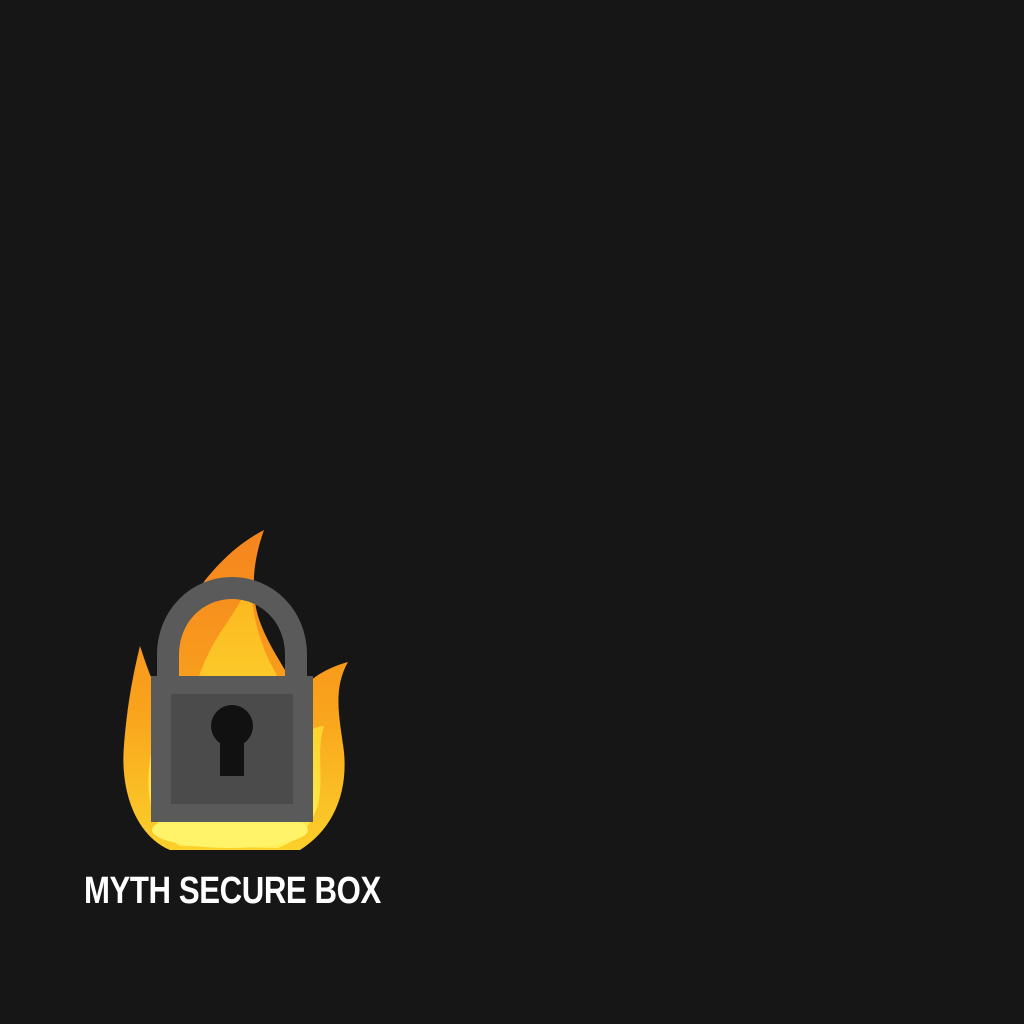 The height and width of the screenshot is (1024, 1024). What do you see at coordinates (240, 690) in the screenshot?
I see `flaming-padlock-icon` at bounding box center [240, 690].